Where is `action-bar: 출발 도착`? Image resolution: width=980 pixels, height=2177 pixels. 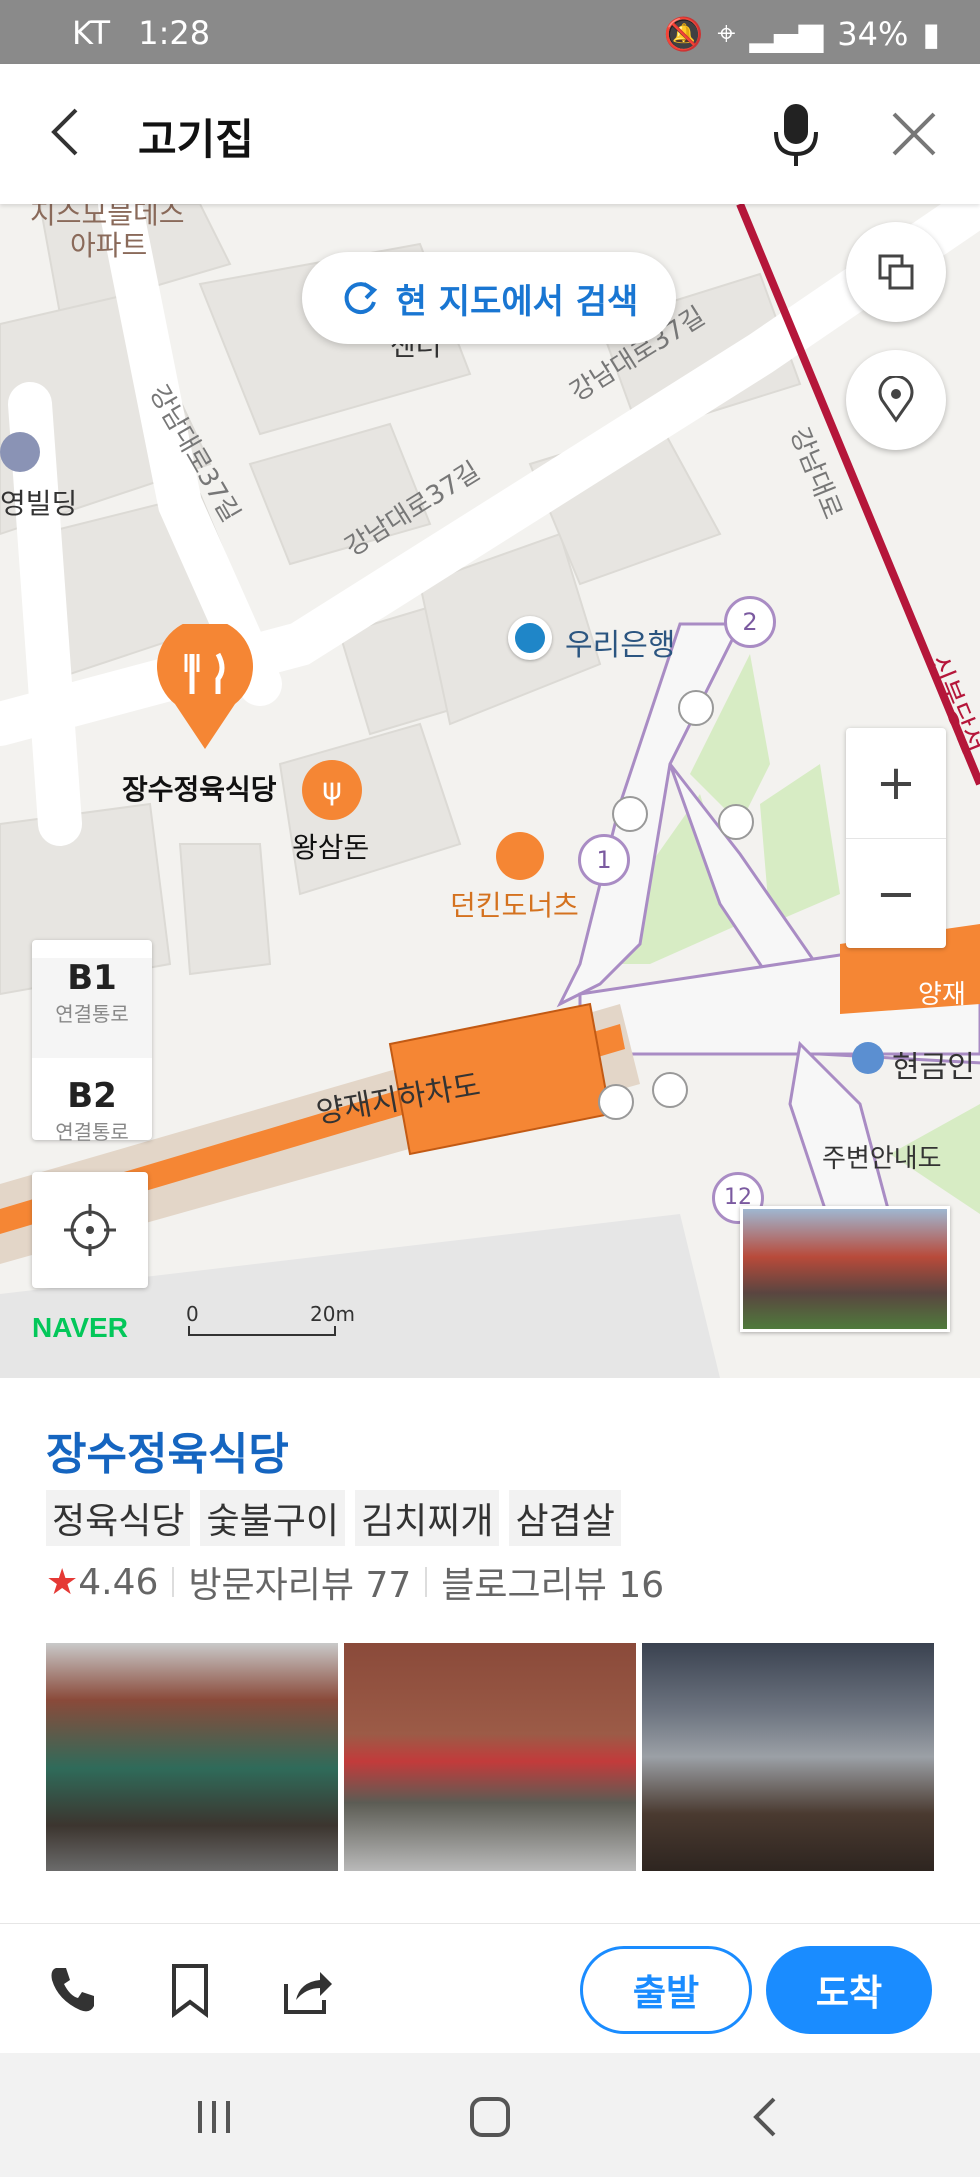 action-bar: 출발 도착 is located at coordinates (490, 1988).